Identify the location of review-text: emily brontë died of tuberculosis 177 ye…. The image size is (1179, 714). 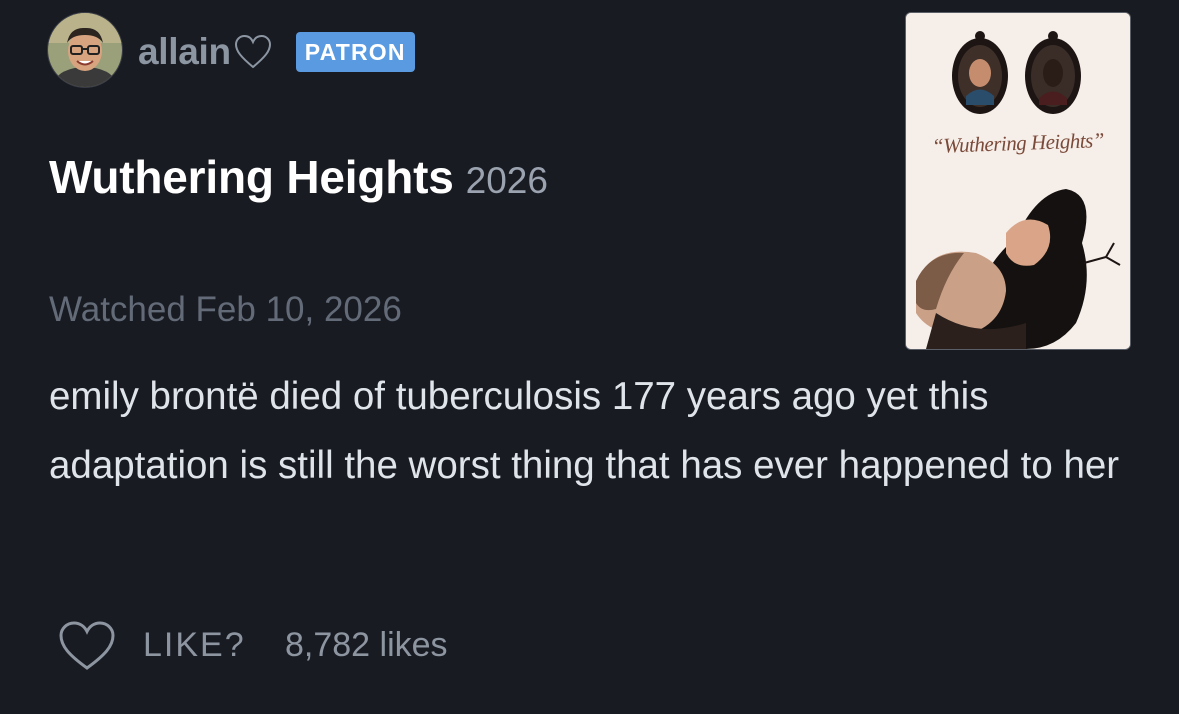
(584, 431).